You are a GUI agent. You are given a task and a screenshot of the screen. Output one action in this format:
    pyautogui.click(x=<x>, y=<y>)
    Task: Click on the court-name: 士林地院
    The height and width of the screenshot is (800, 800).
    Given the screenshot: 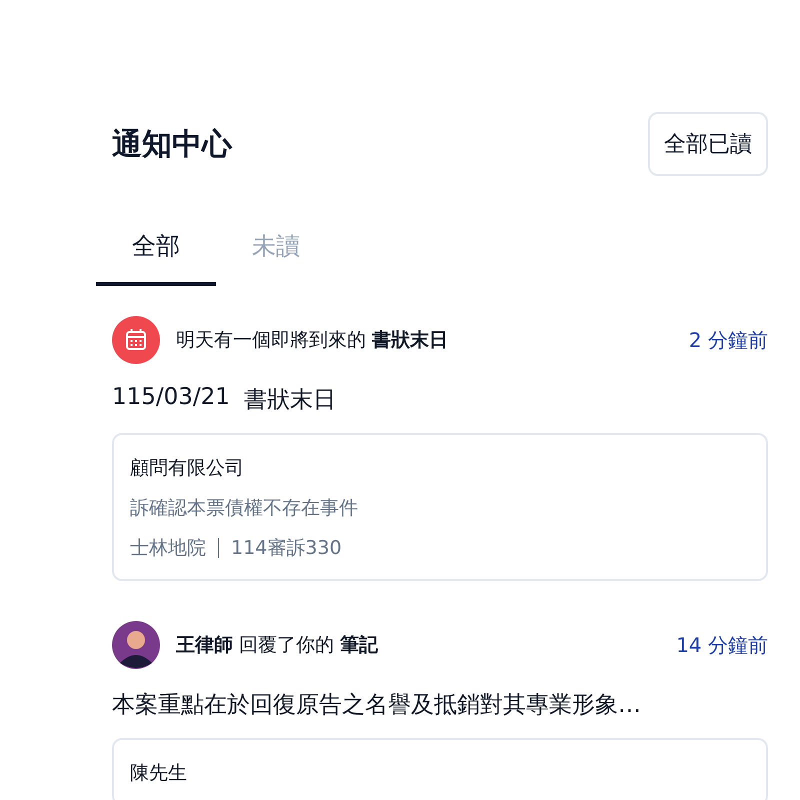 What is the action you would take?
    pyautogui.click(x=168, y=548)
    